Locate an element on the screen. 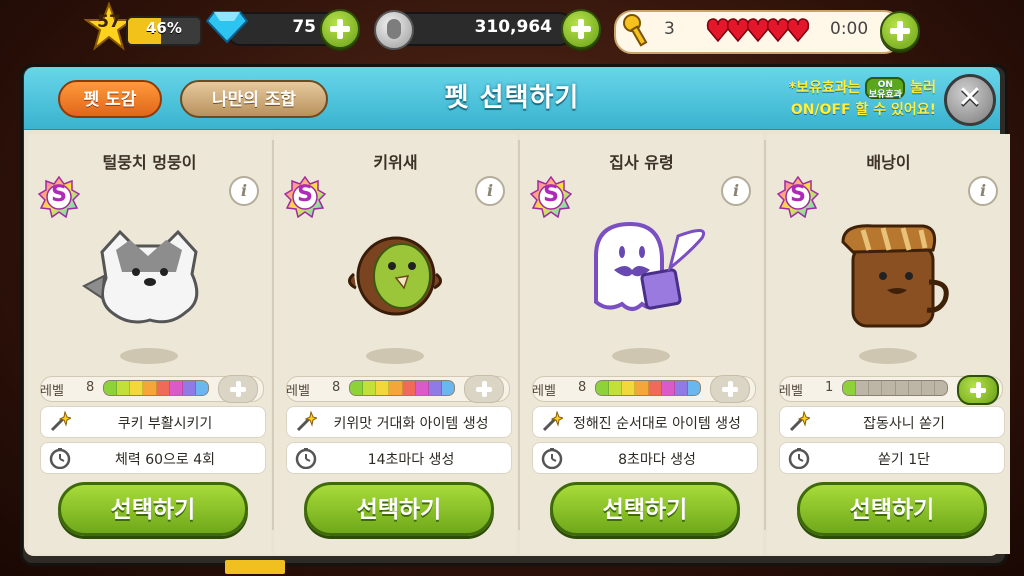 This screenshot has width=1024, height=576. pet-skill-row: 쿠키 부활시키기 is located at coordinates (153, 422).